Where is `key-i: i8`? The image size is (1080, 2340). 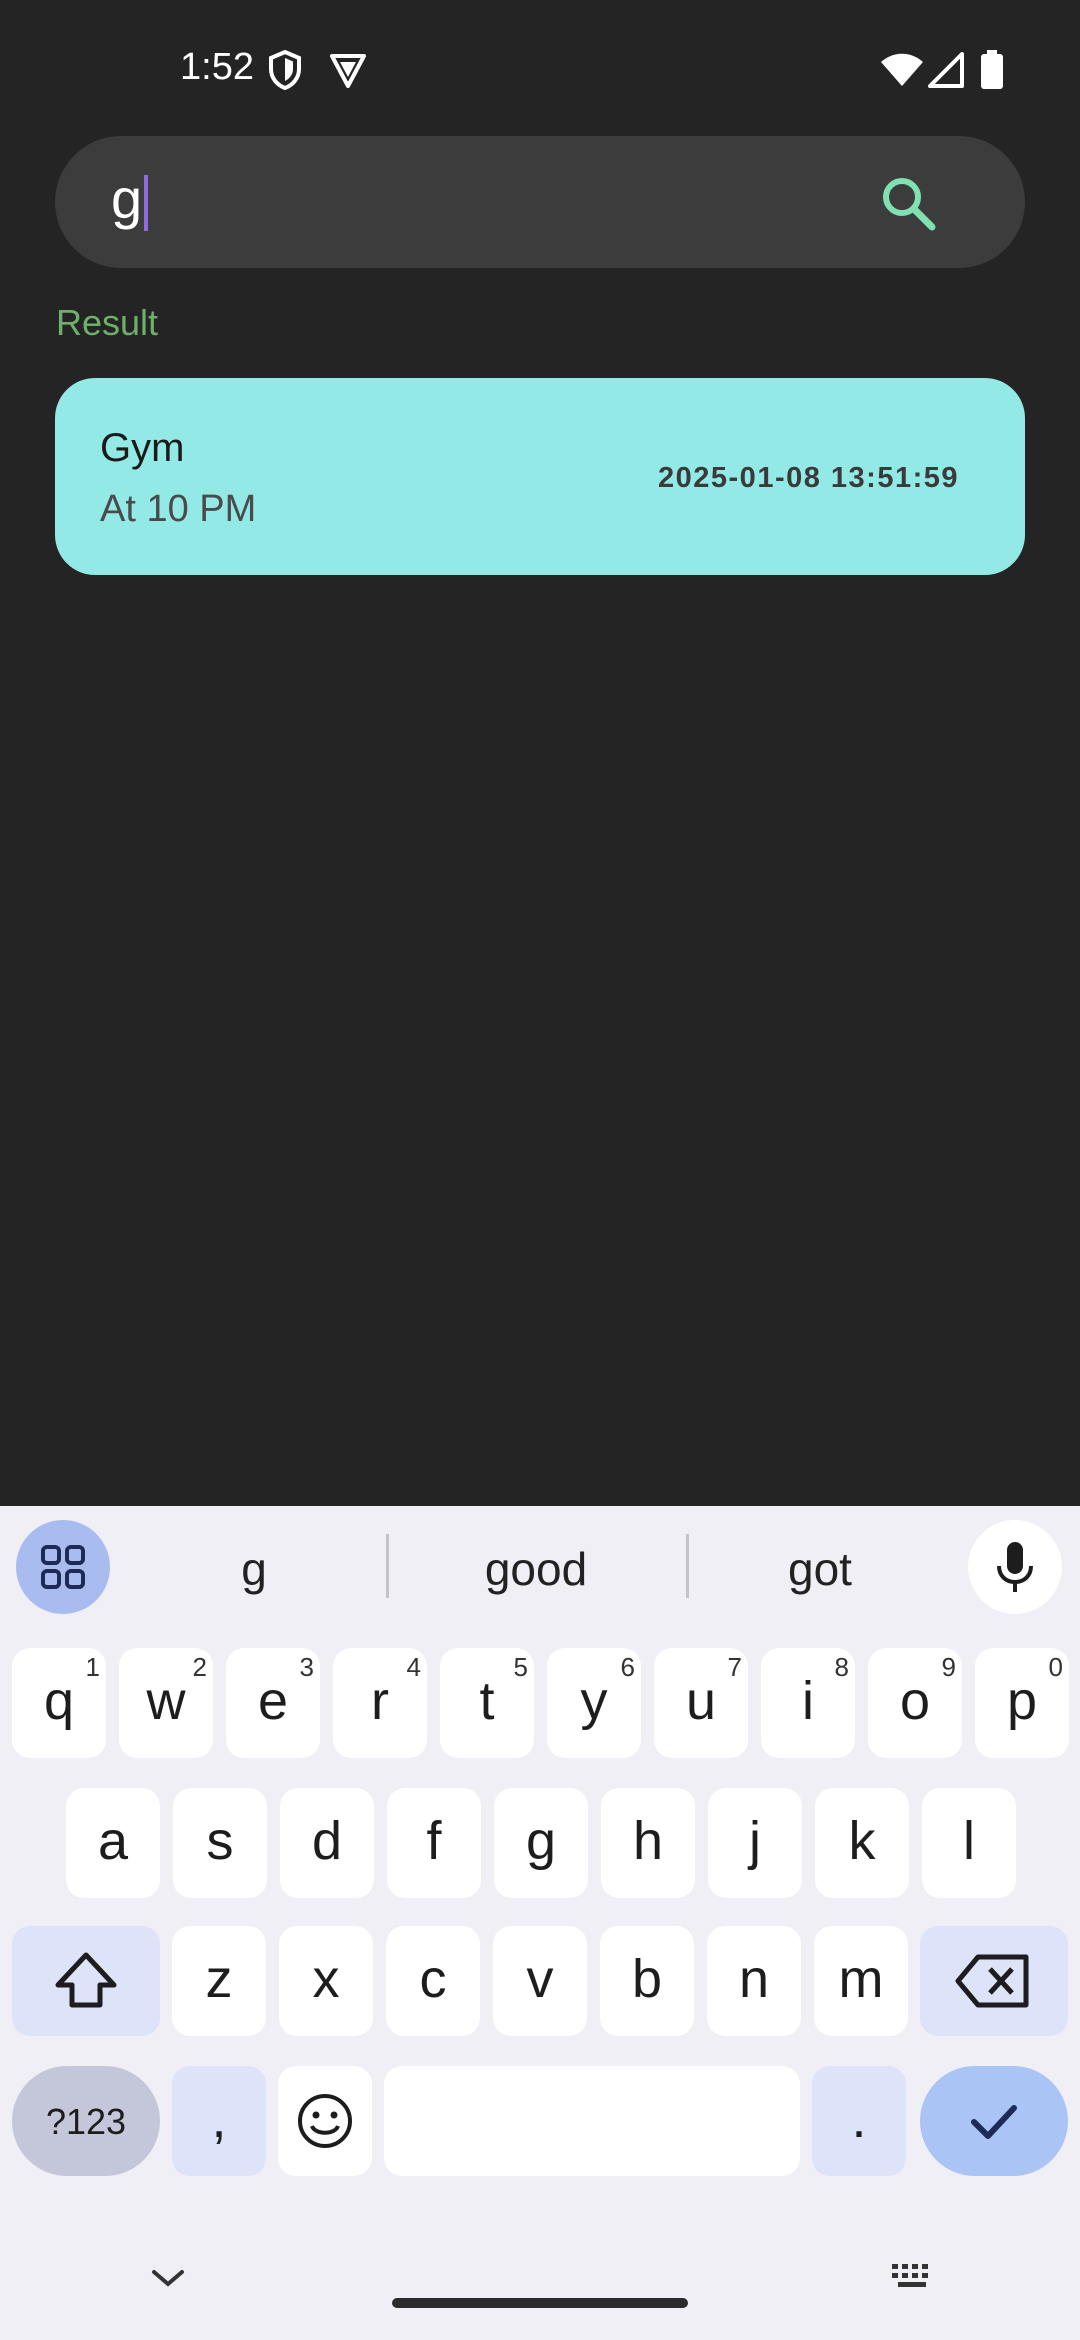 key-i: i8 is located at coordinates (808, 1703).